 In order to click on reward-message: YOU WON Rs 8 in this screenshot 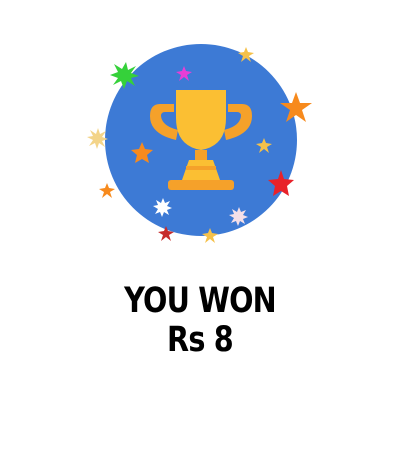, I will do `click(200, 321)`.